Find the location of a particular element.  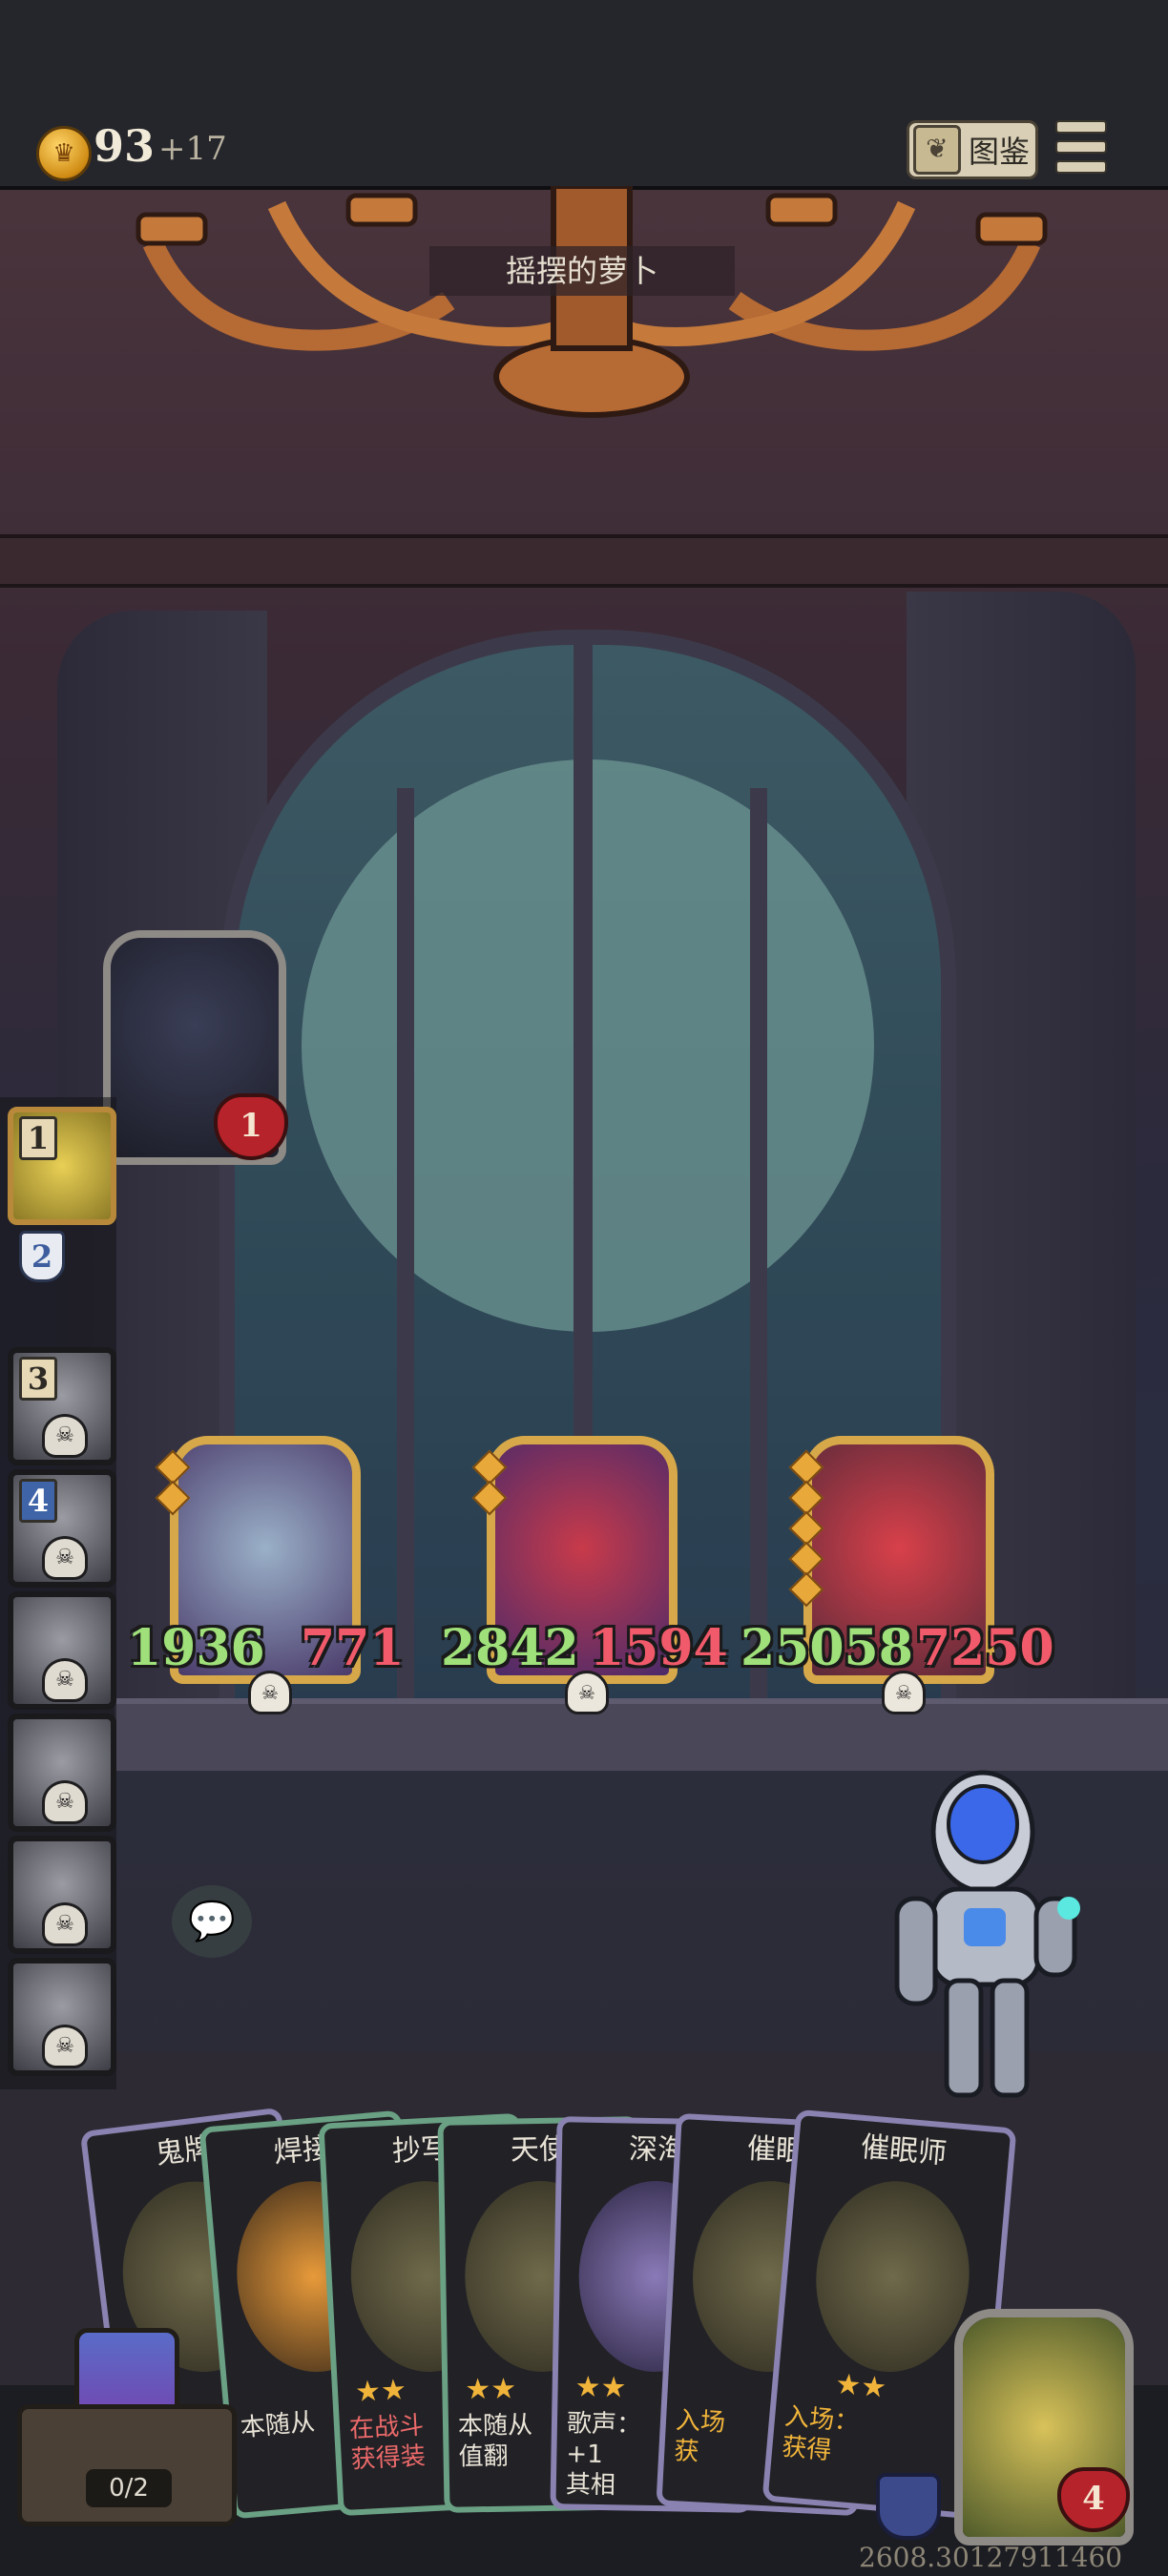

hamburger-menu-button is located at coordinates (1081, 147).